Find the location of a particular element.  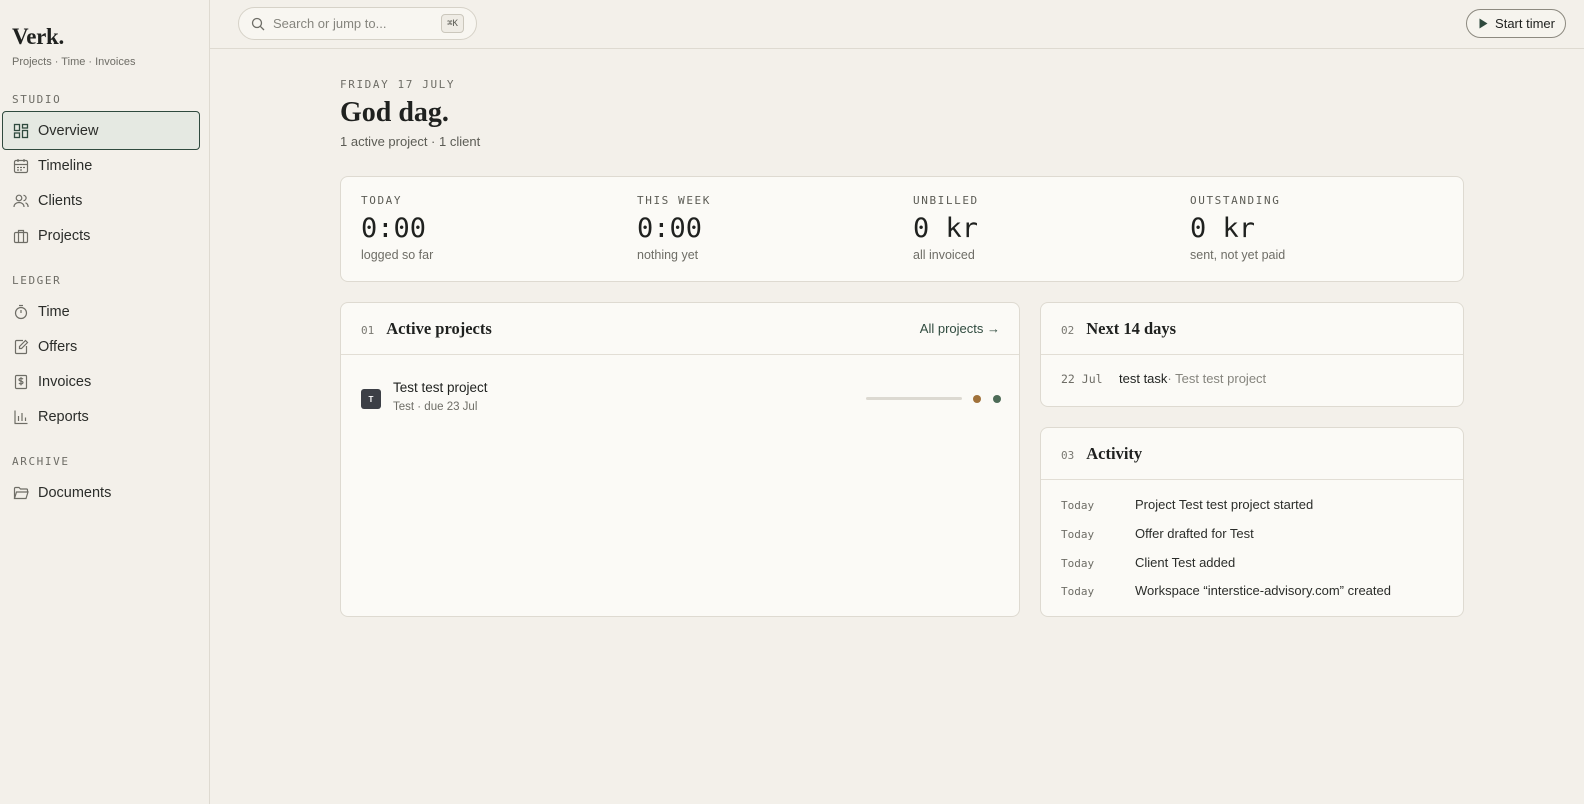

panel-header: 02 Next 14 days is located at coordinates (1252, 329).